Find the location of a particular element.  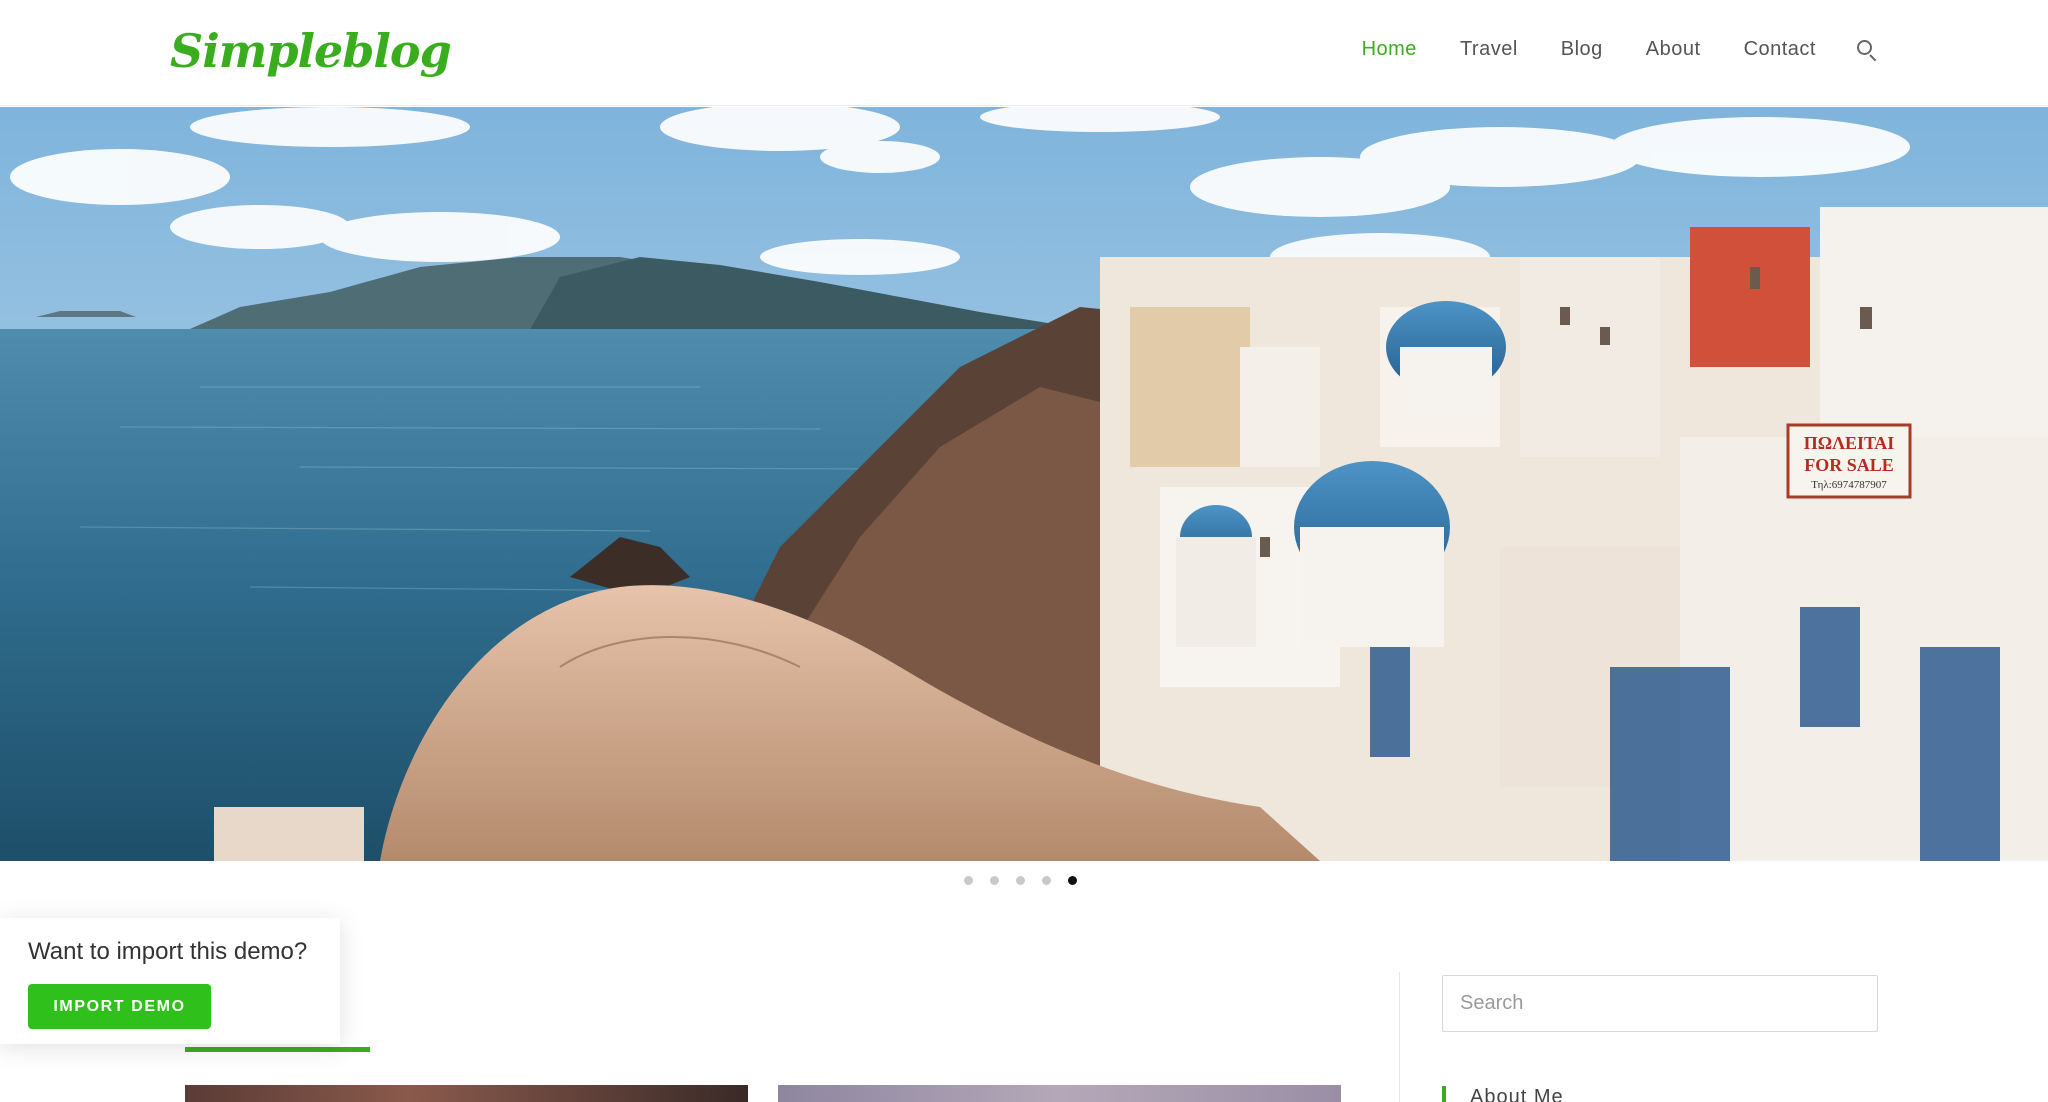

sidebar-divider is located at coordinates (1399, 1037).